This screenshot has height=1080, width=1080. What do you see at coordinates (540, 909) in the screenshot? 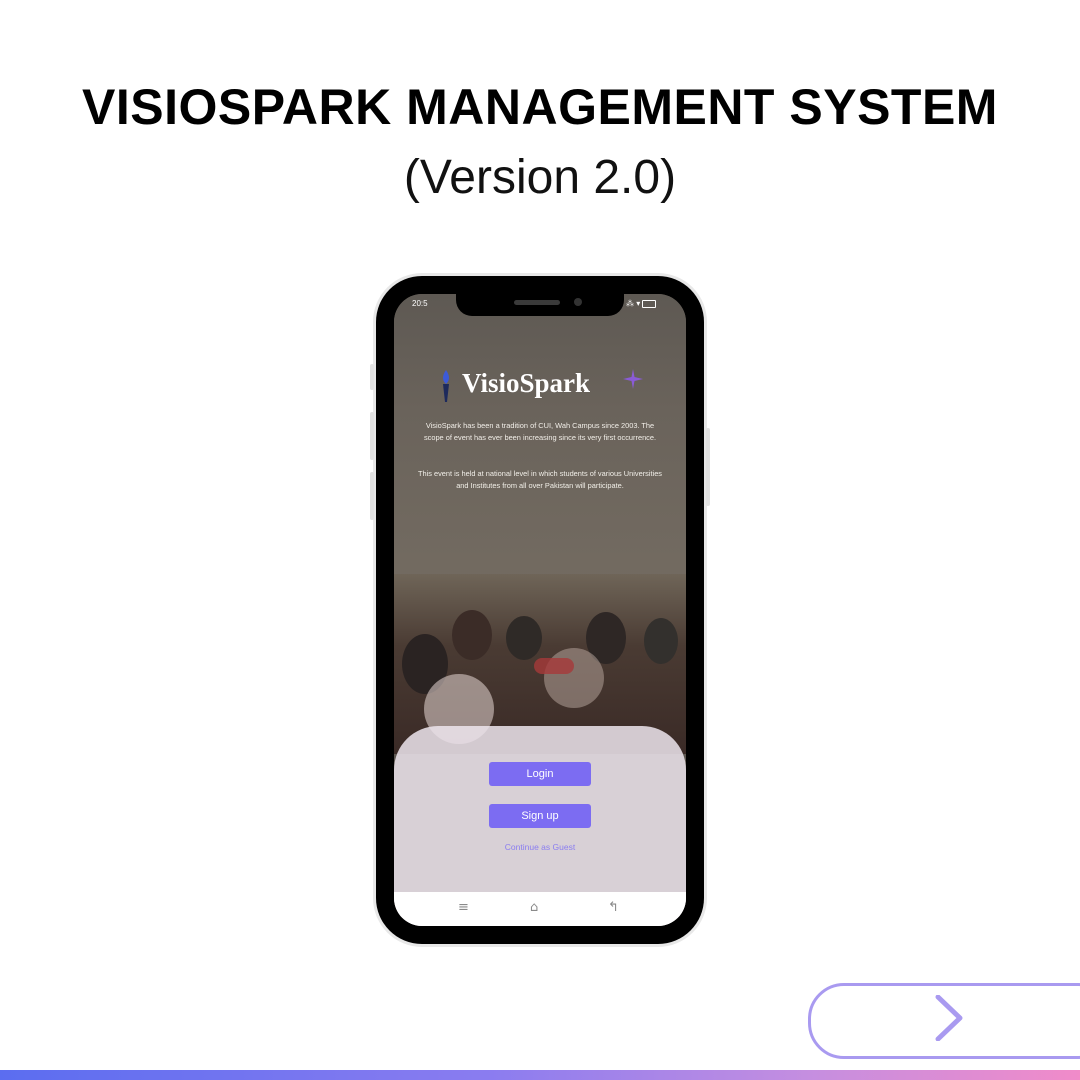
I see `android-nav-bar: ≡ ⌂ ↰` at bounding box center [540, 909].